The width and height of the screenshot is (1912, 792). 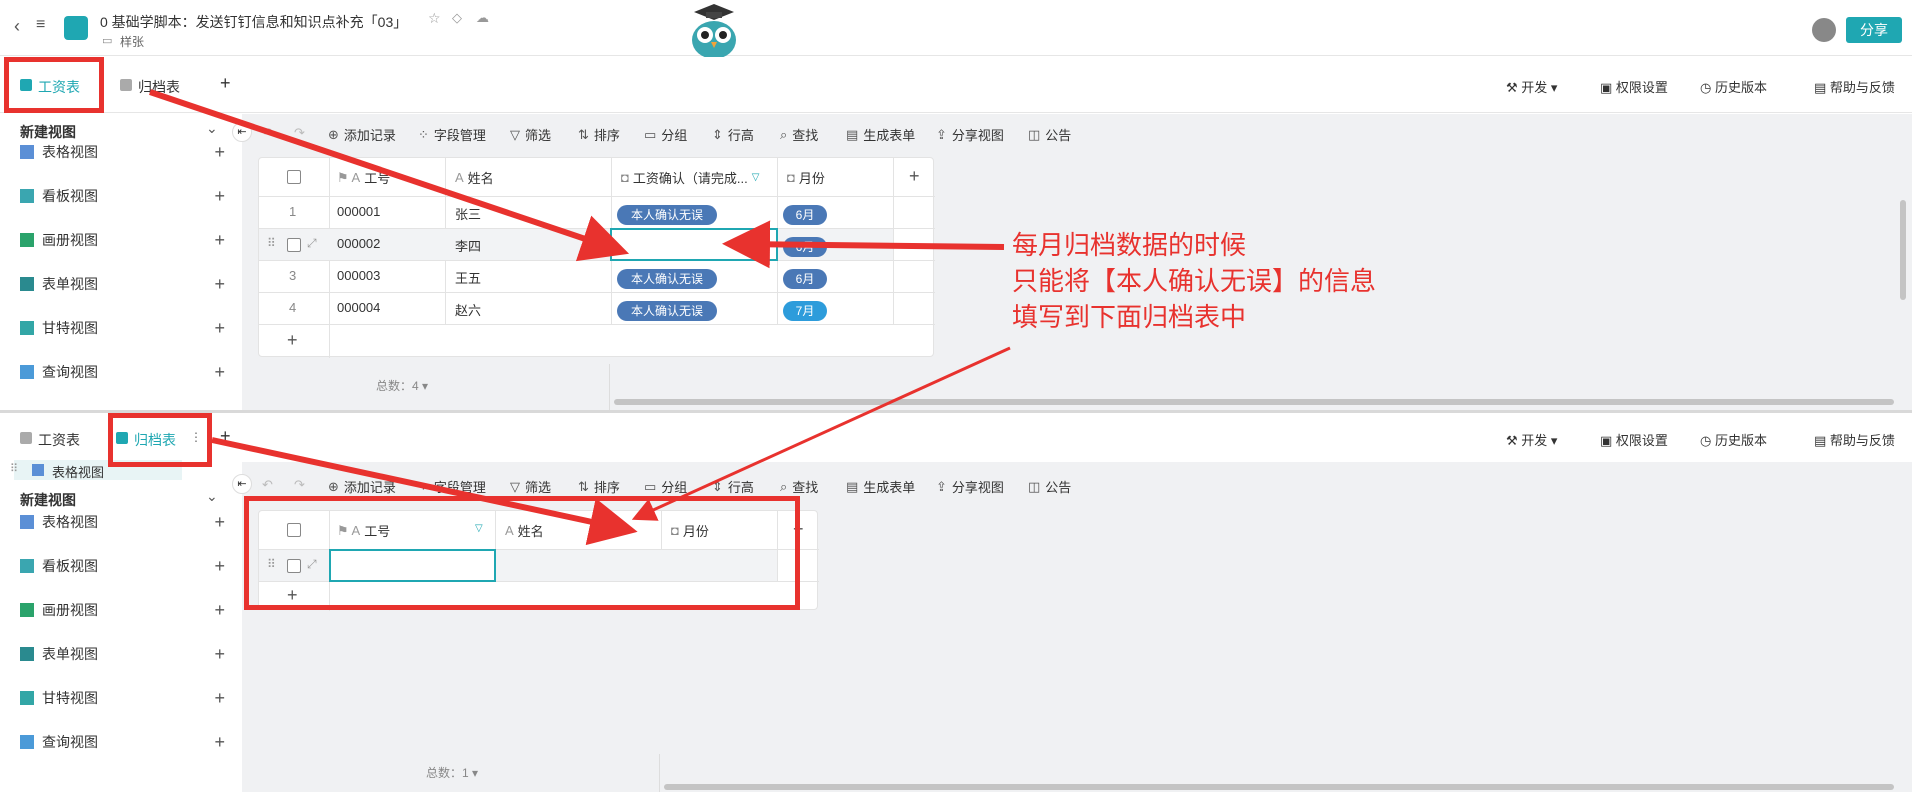 What do you see at coordinates (1129, 318) in the screenshot?
I see `annotation-line-3: 填写到下面归档表中` at bounding box center [1129, 318].